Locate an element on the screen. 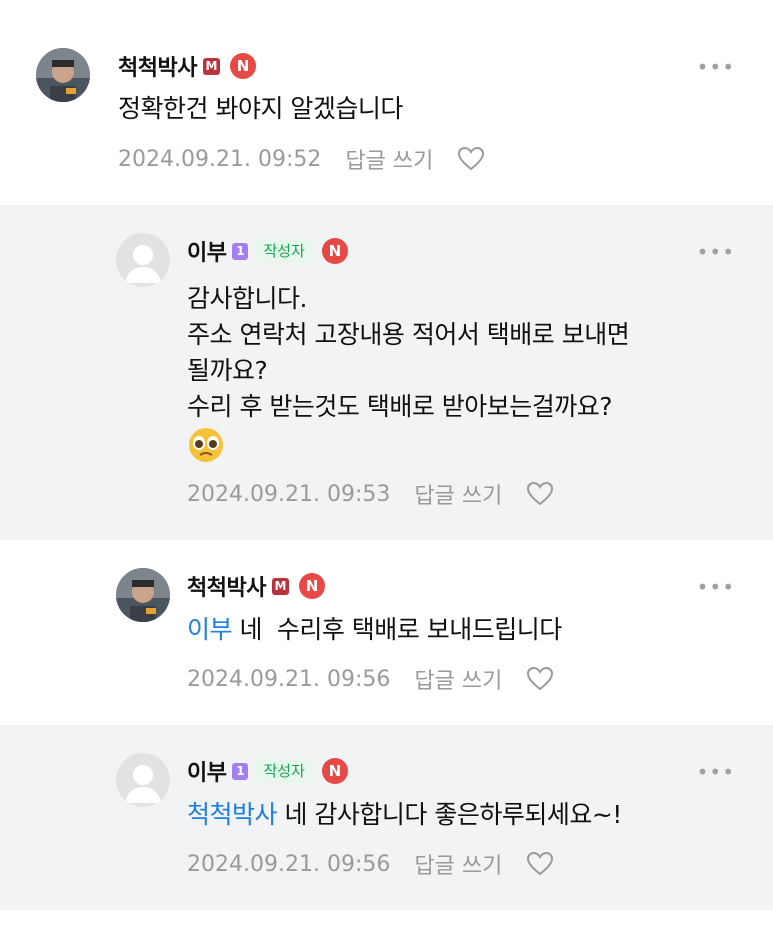 The width and height of the screenshot is (773, 931). comment-date: 2024.09.21. 09:53 is located at coordinates (289, 494).